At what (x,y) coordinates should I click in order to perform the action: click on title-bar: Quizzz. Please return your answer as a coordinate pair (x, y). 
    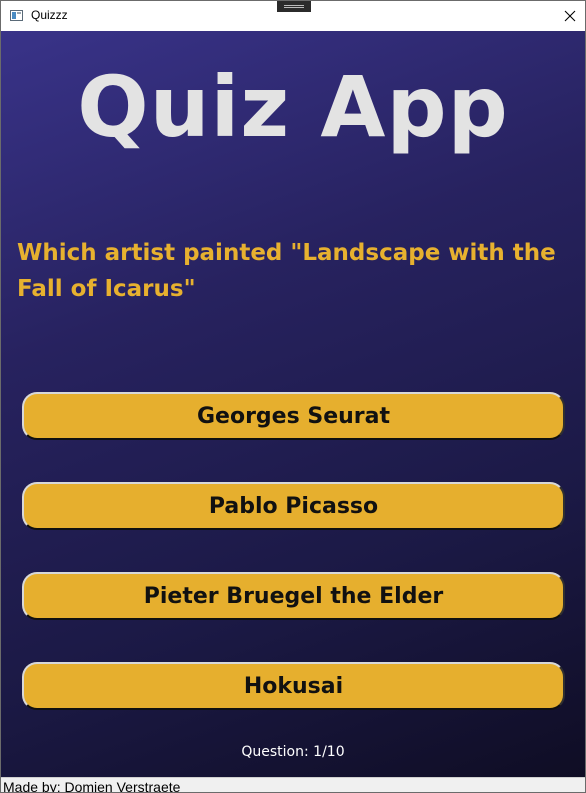
    Looking at the image, I should click on (293, 16).